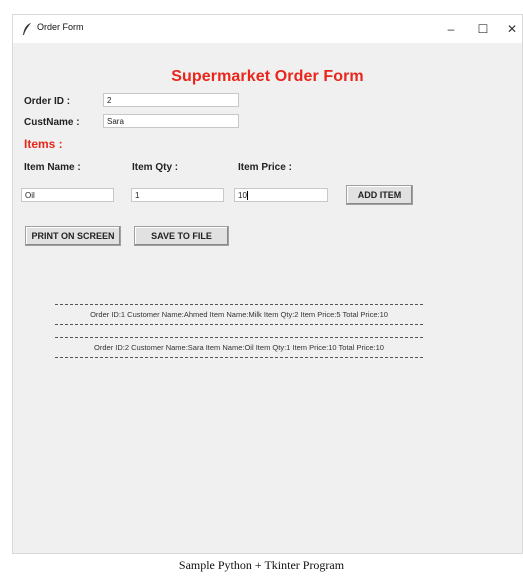  Describe the element at coordinates (265, 167) in the screenshot. I see `item-price-label: Item Price :` at that location.